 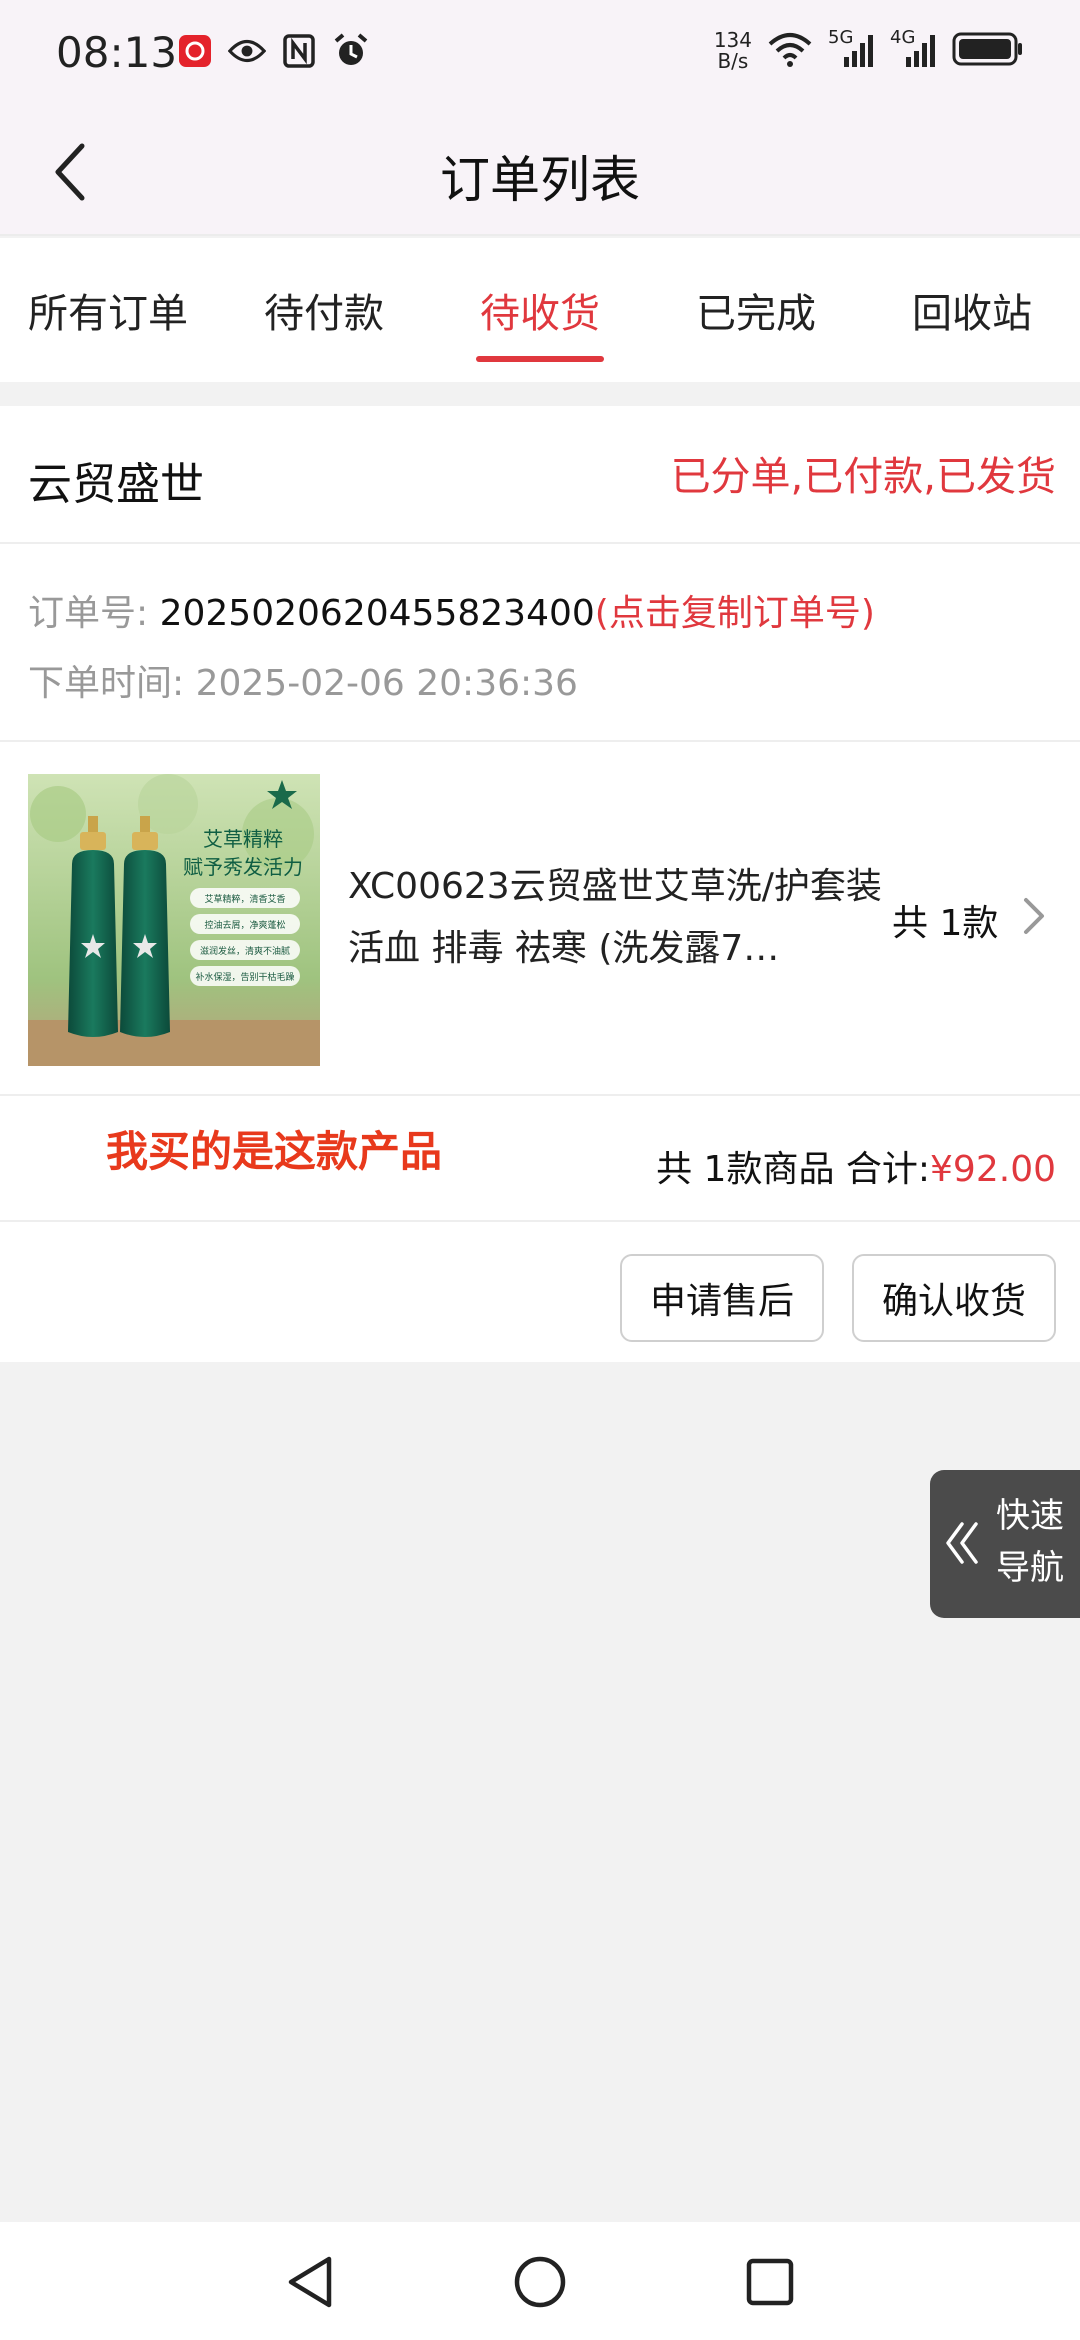 I want to click on user-annotation: 我买的是这款产品, so click(x=274, y=1151).